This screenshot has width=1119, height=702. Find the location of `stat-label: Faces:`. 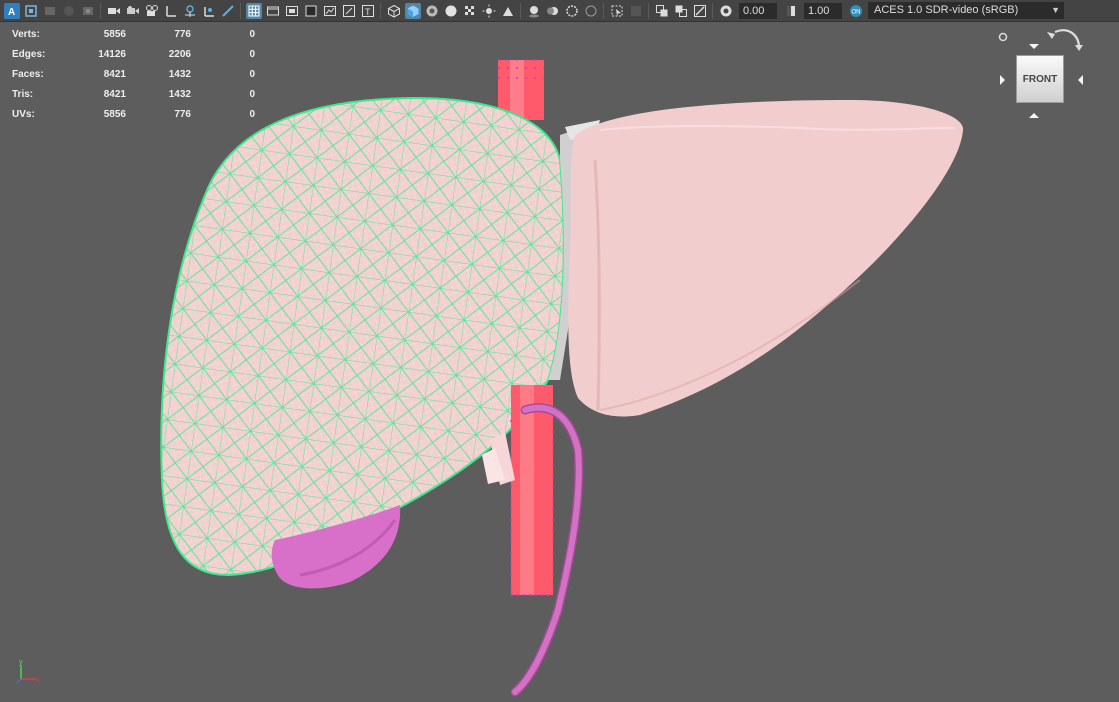

stat-label: Faces: is located at coordinates (28, 74).